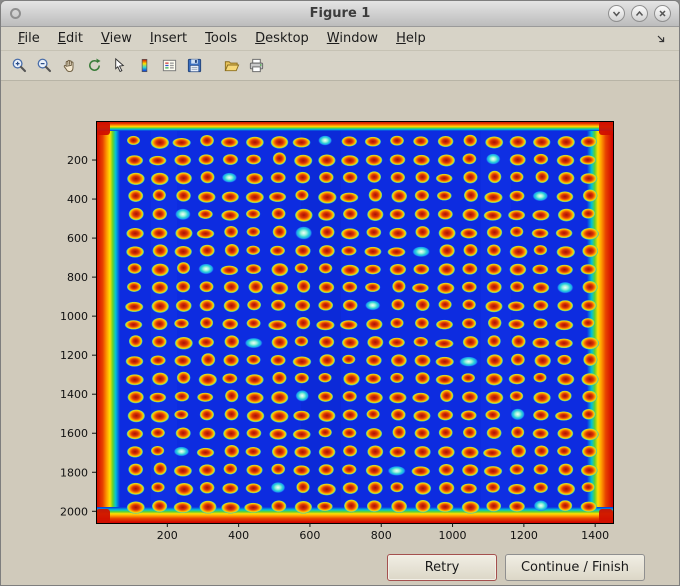 The width and height of the screenshot is (680, 586). I want to click on zoom-in-icon, so click(19, 65).